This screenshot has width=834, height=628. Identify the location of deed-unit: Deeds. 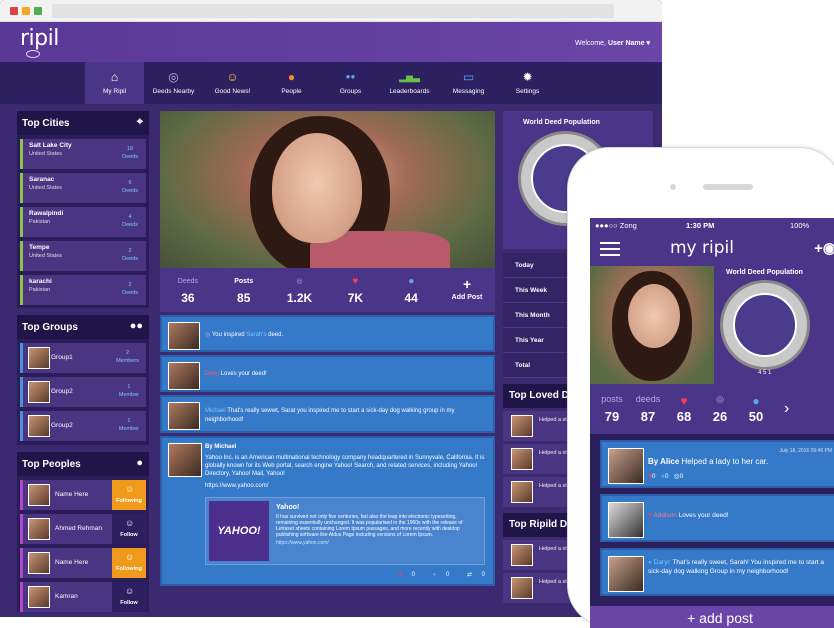
(130, 191).